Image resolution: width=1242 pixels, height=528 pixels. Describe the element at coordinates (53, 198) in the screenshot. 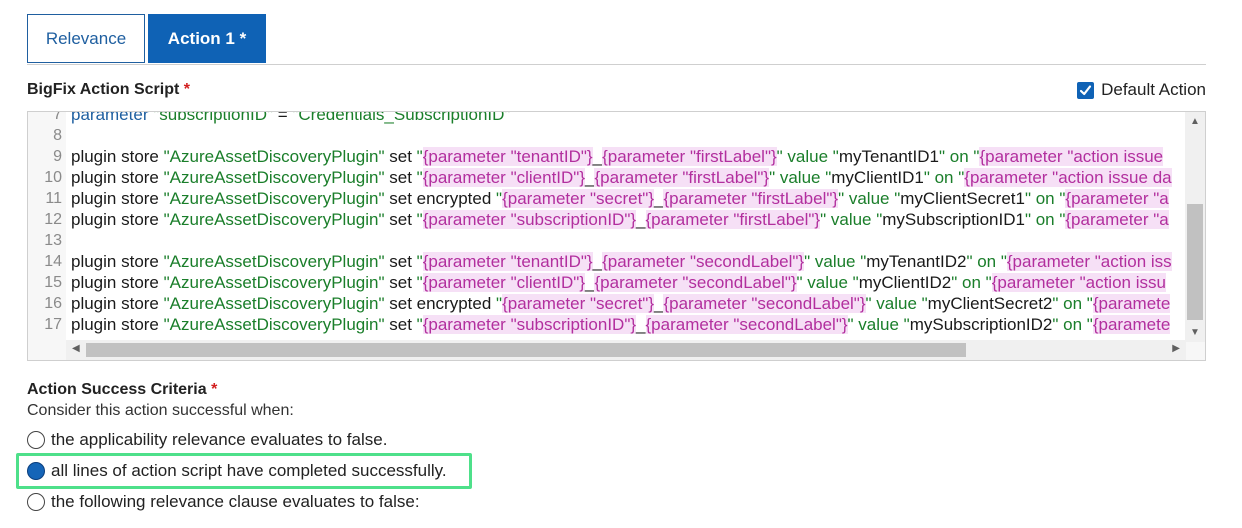

I see `line-number: 11` at that location.